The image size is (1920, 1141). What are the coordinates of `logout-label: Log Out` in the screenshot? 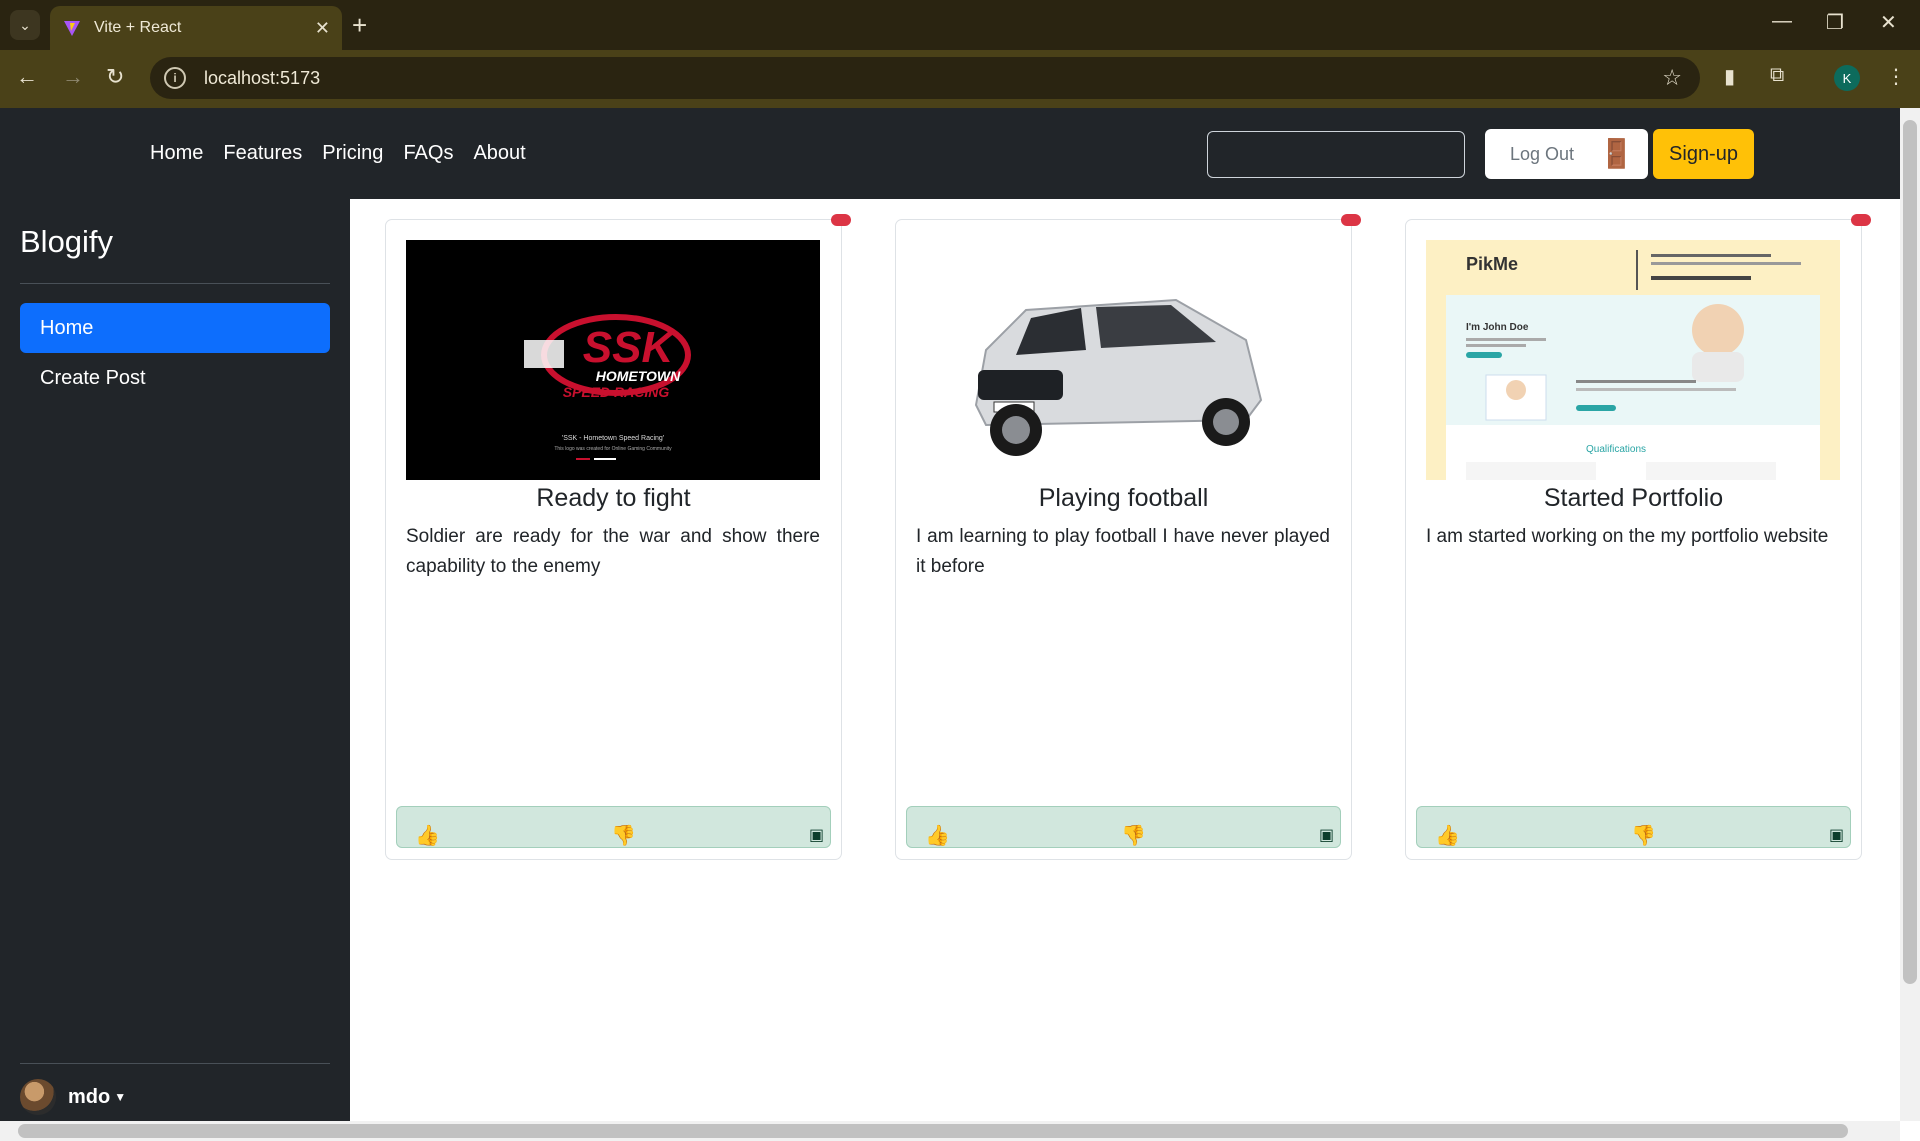 It's located at (1542, 153).